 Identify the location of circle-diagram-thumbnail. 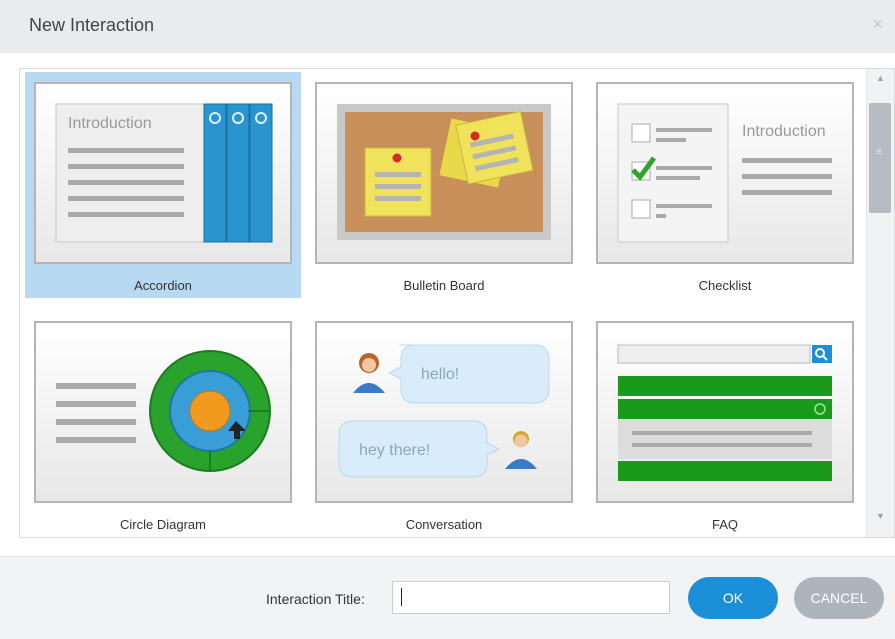
(163, 412).